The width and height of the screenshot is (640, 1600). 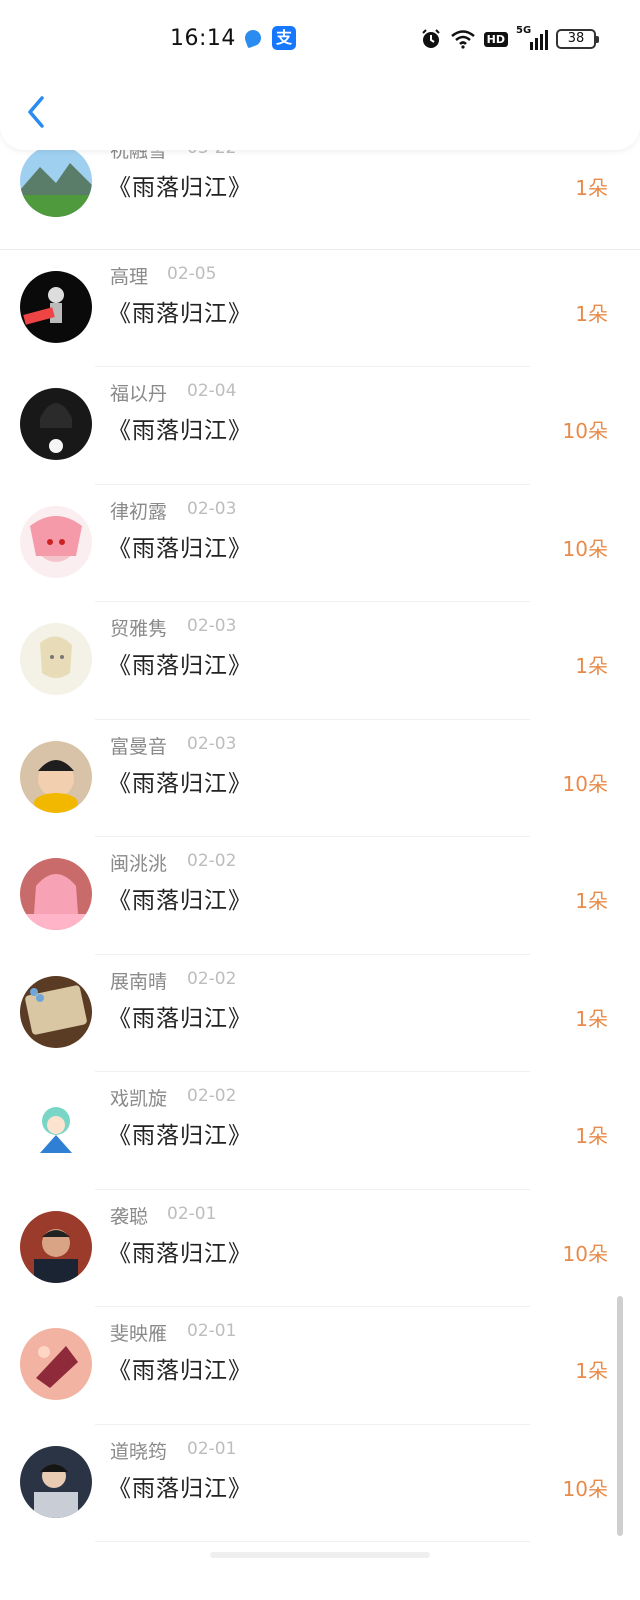 I want to click on list-item: 律初露 02-03 《雨落归江》 10朵, so click(x=320, y=543).